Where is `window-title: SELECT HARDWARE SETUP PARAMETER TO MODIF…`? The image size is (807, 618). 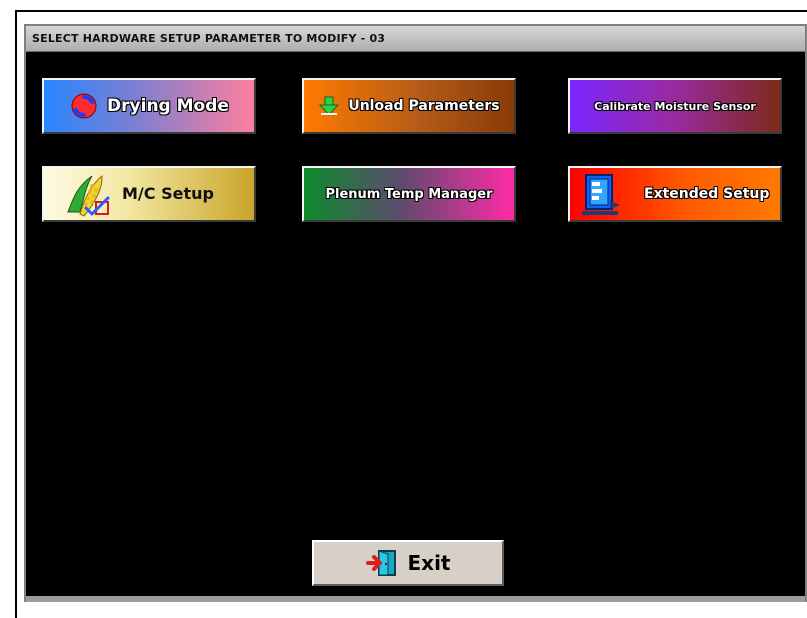
window-title: SELECT HARDWARE SETUP PARAMETER TO MODIF… is located at coordinates (415, 39).